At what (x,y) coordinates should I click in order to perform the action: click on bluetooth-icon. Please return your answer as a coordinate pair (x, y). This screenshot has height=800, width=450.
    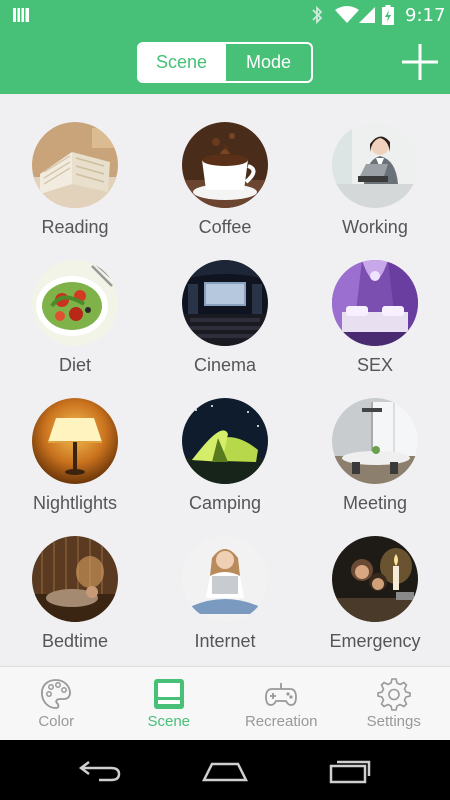
    Looking at the image, I should click on (317, 15).